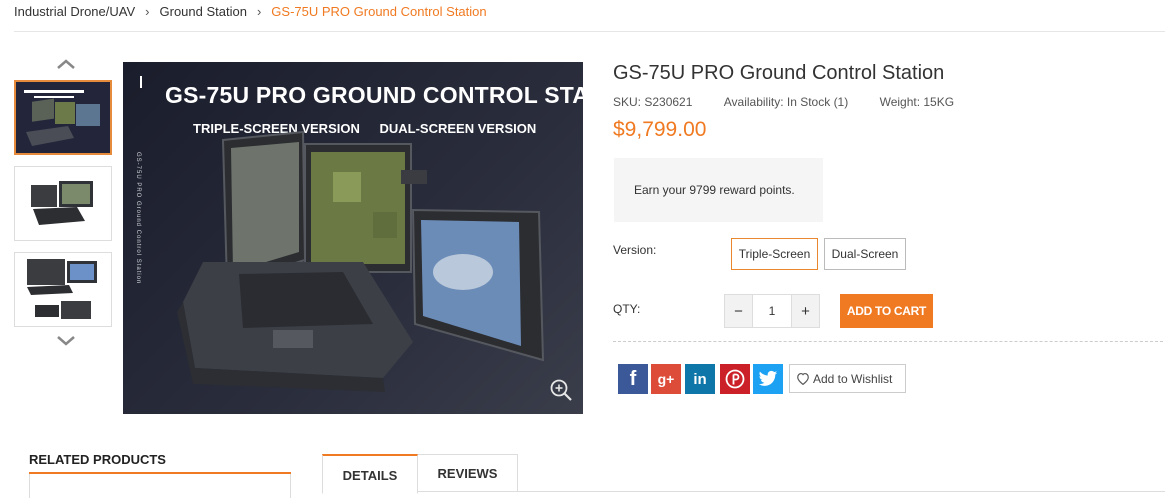 The width and height of the screenshot is (1165, 498). What do you see at coordinates (63, 117) in the screenshot?
I see `thumbnail-triple-screen` at bounding box center [63, 117].